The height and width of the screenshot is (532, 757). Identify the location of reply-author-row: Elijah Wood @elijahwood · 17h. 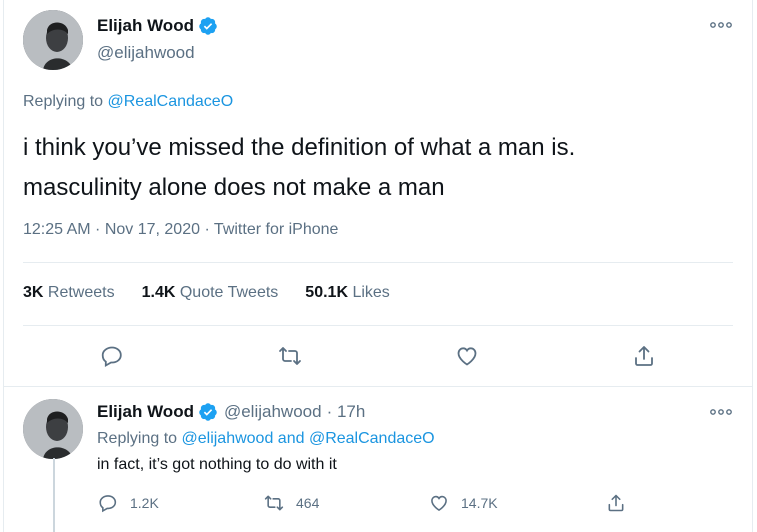
(231, 412).